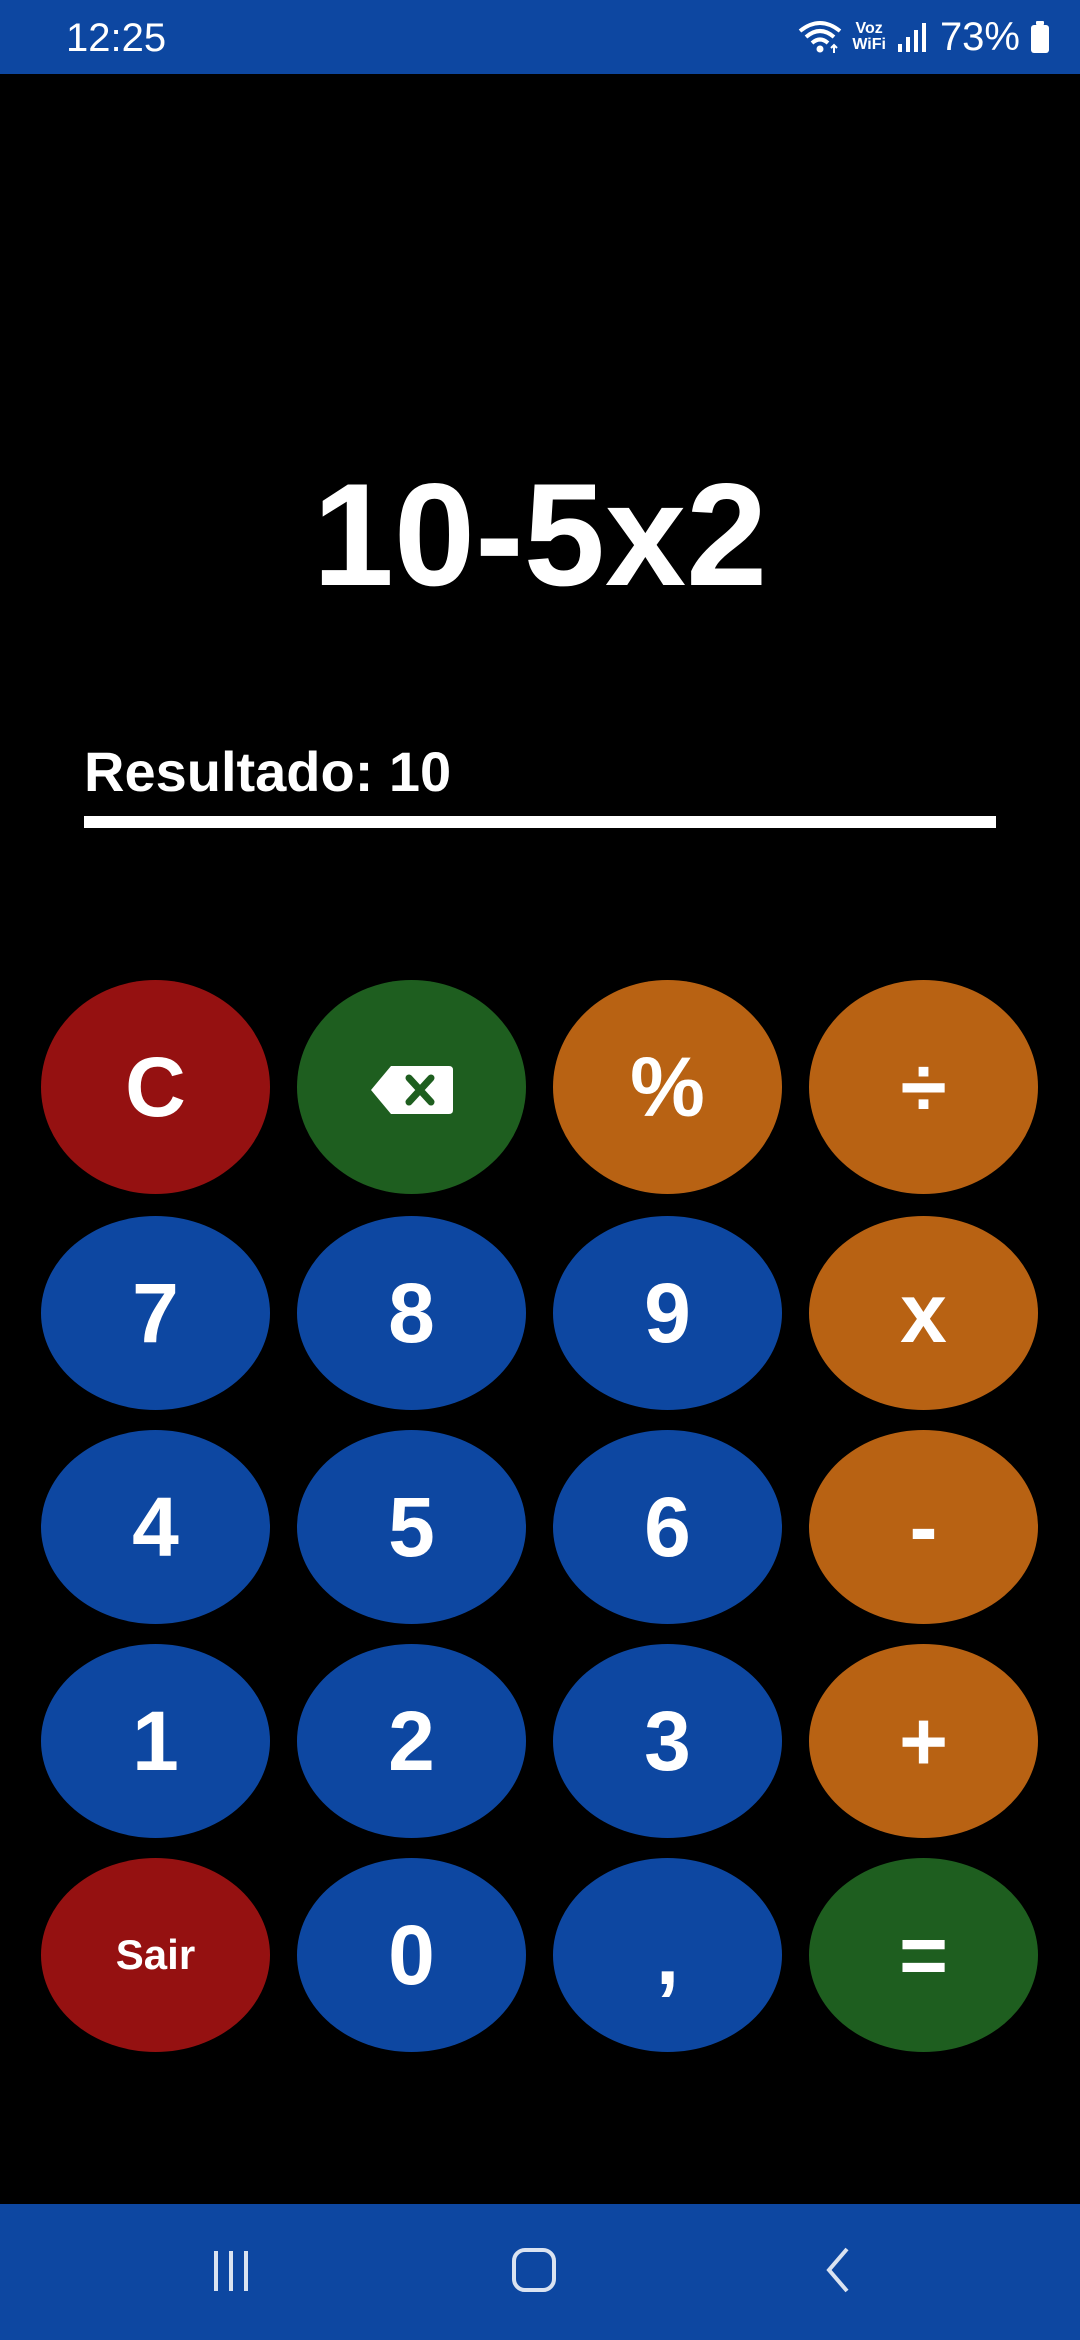 The width and height of the screenshot is (1080, 2340). I want to click on back-button, so click(840, 2272).